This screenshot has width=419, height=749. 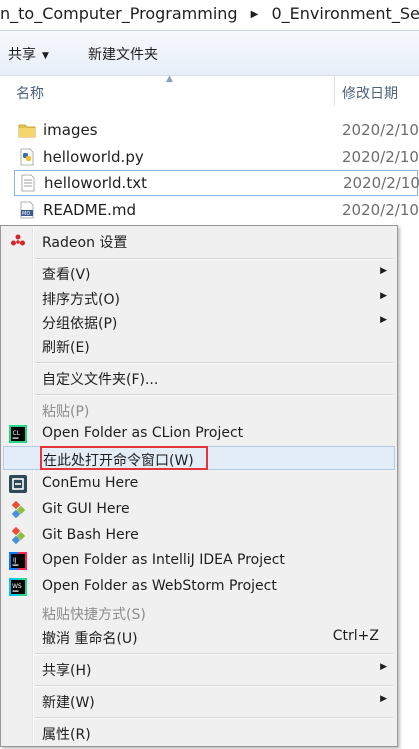 What do you see at coordinates (123, 54) in the screenshot?
I see `new-folder-button: 新建文件夹` at bounding box center [123, 54].